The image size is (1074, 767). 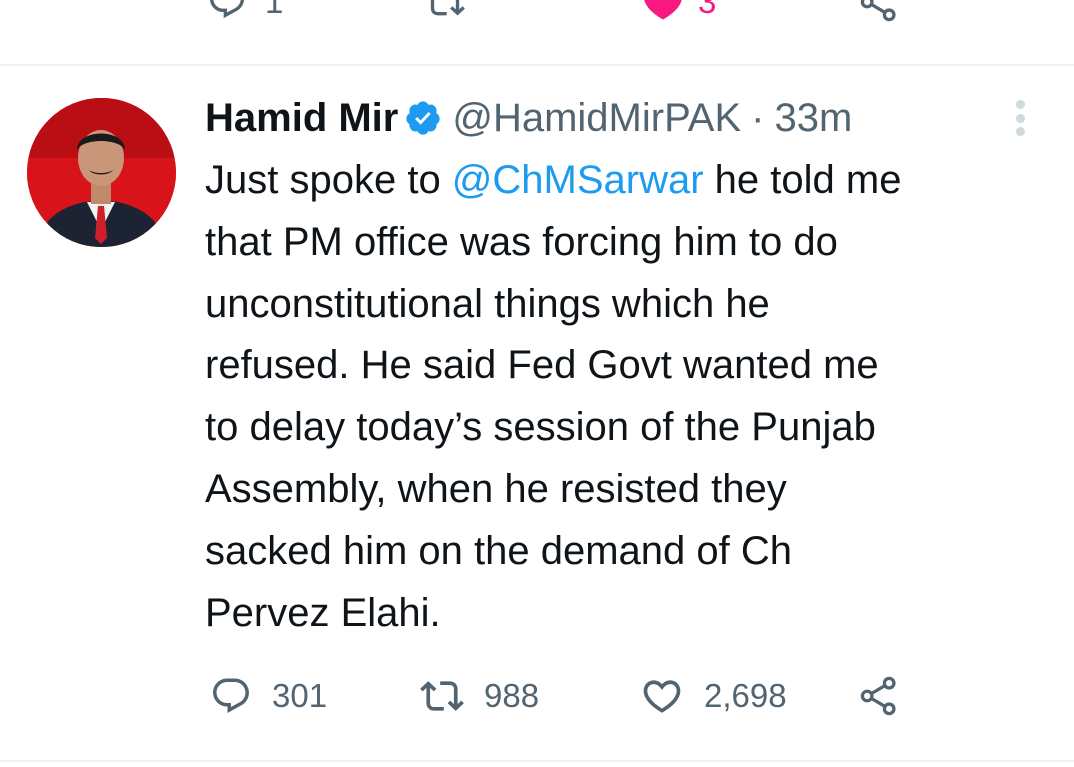 I want to click on like-button: 2,698, so click(x=713, y=696).